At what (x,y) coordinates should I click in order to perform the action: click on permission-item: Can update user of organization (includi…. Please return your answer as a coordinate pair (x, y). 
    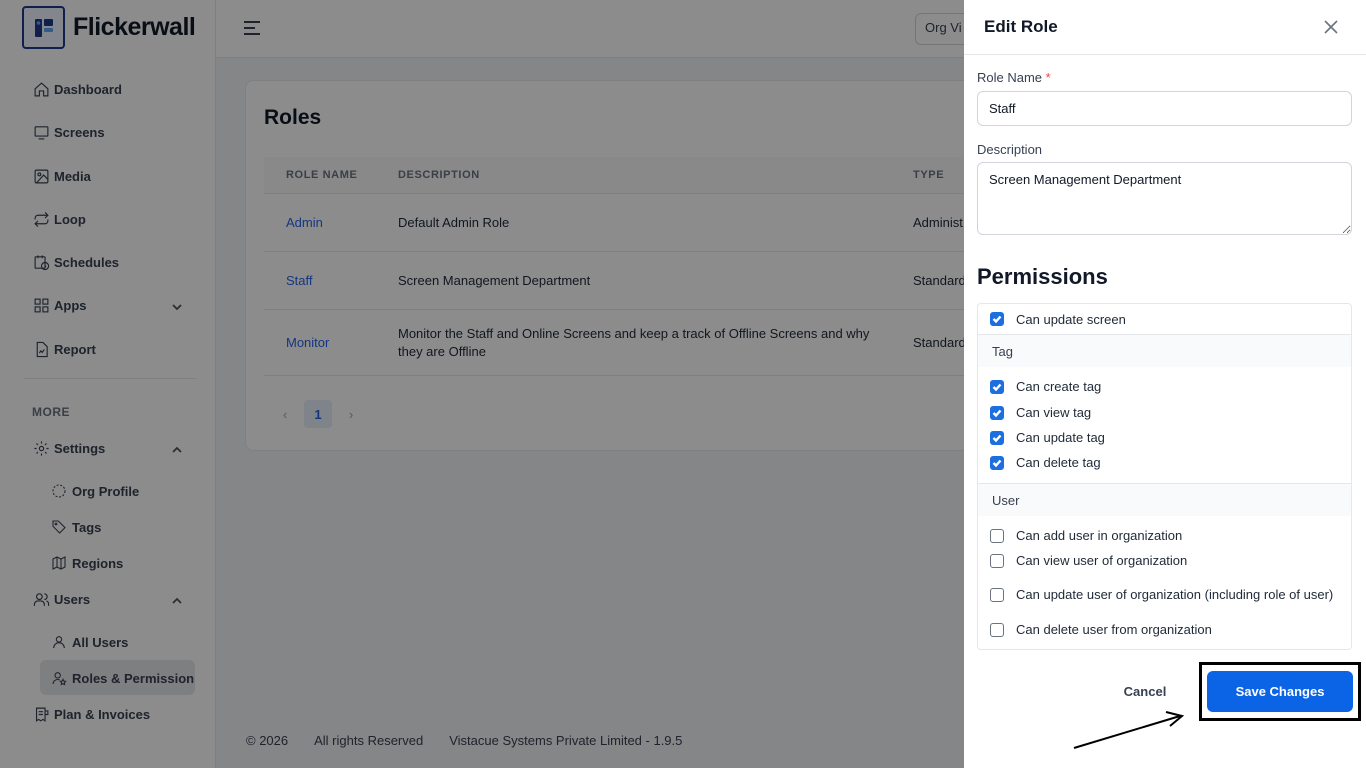
    Looking at the image, I should click on (1164, 595).